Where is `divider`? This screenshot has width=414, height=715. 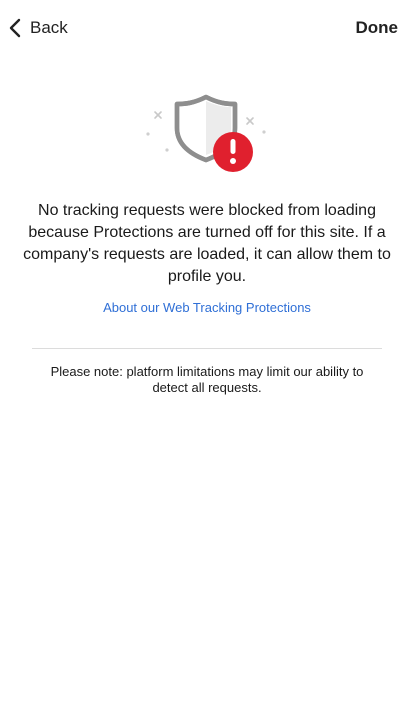
divider is located at coordinates (207, 348).